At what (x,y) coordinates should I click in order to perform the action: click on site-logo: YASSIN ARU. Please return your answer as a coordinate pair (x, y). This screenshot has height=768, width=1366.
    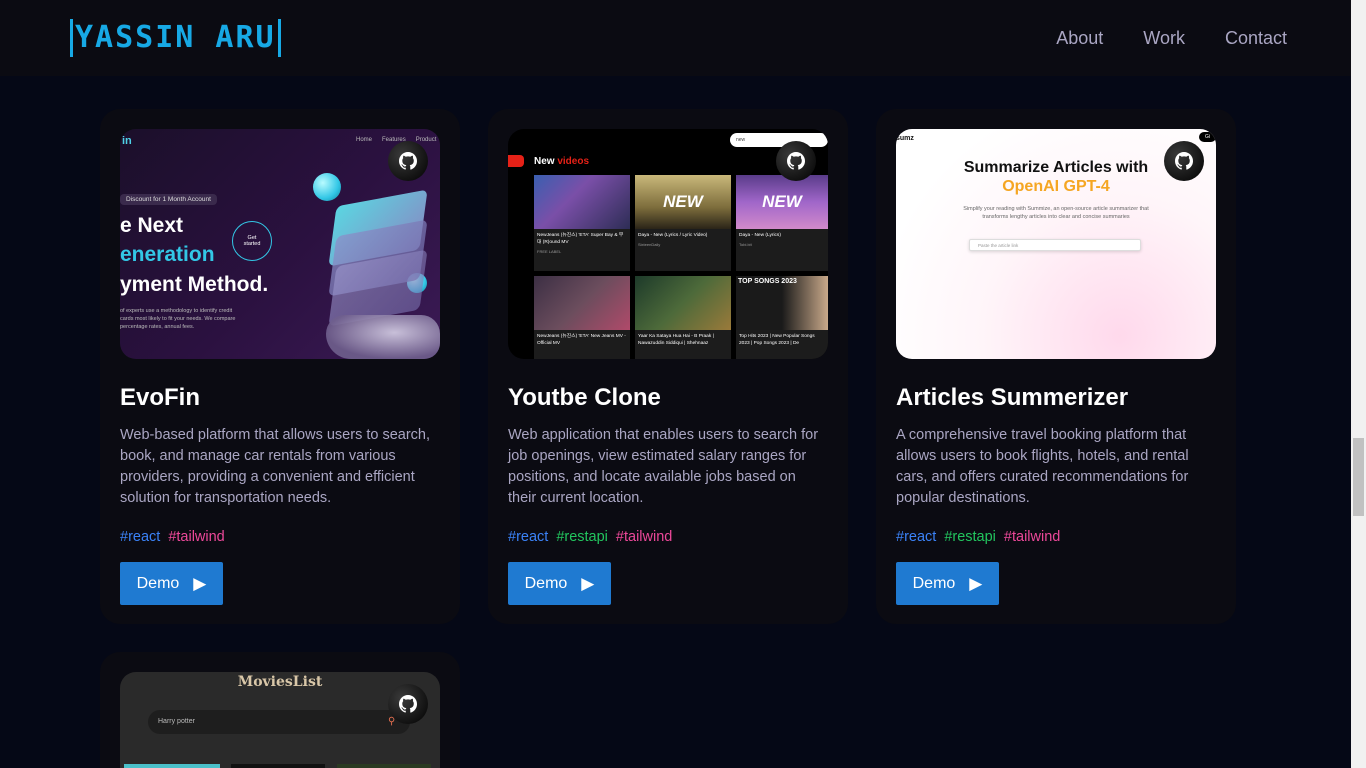
    Looking at the image, I should click on (175, 38).